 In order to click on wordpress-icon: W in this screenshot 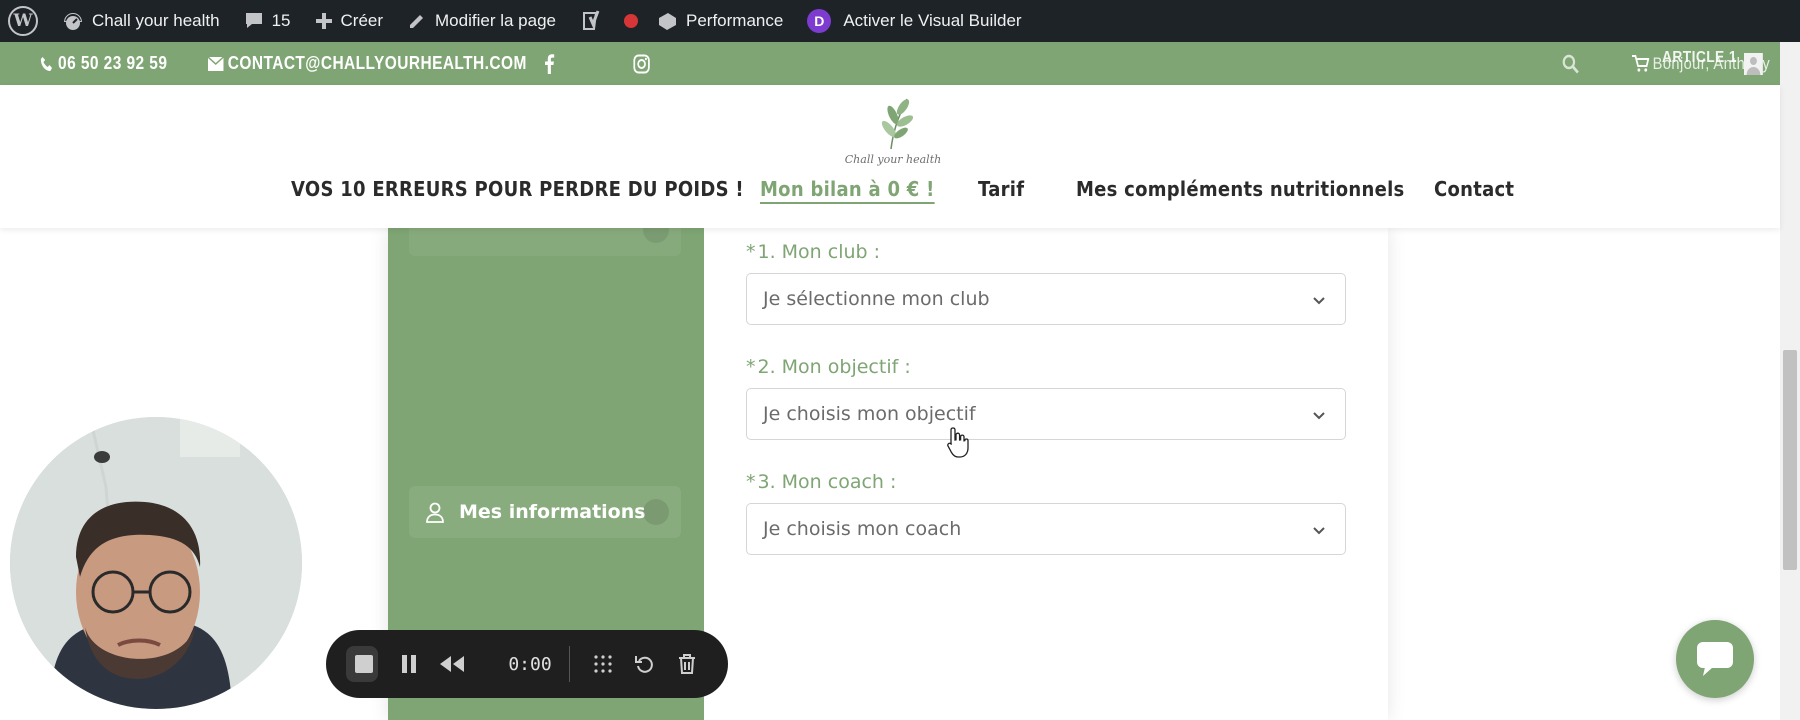, I will do `click(23, 21)`.